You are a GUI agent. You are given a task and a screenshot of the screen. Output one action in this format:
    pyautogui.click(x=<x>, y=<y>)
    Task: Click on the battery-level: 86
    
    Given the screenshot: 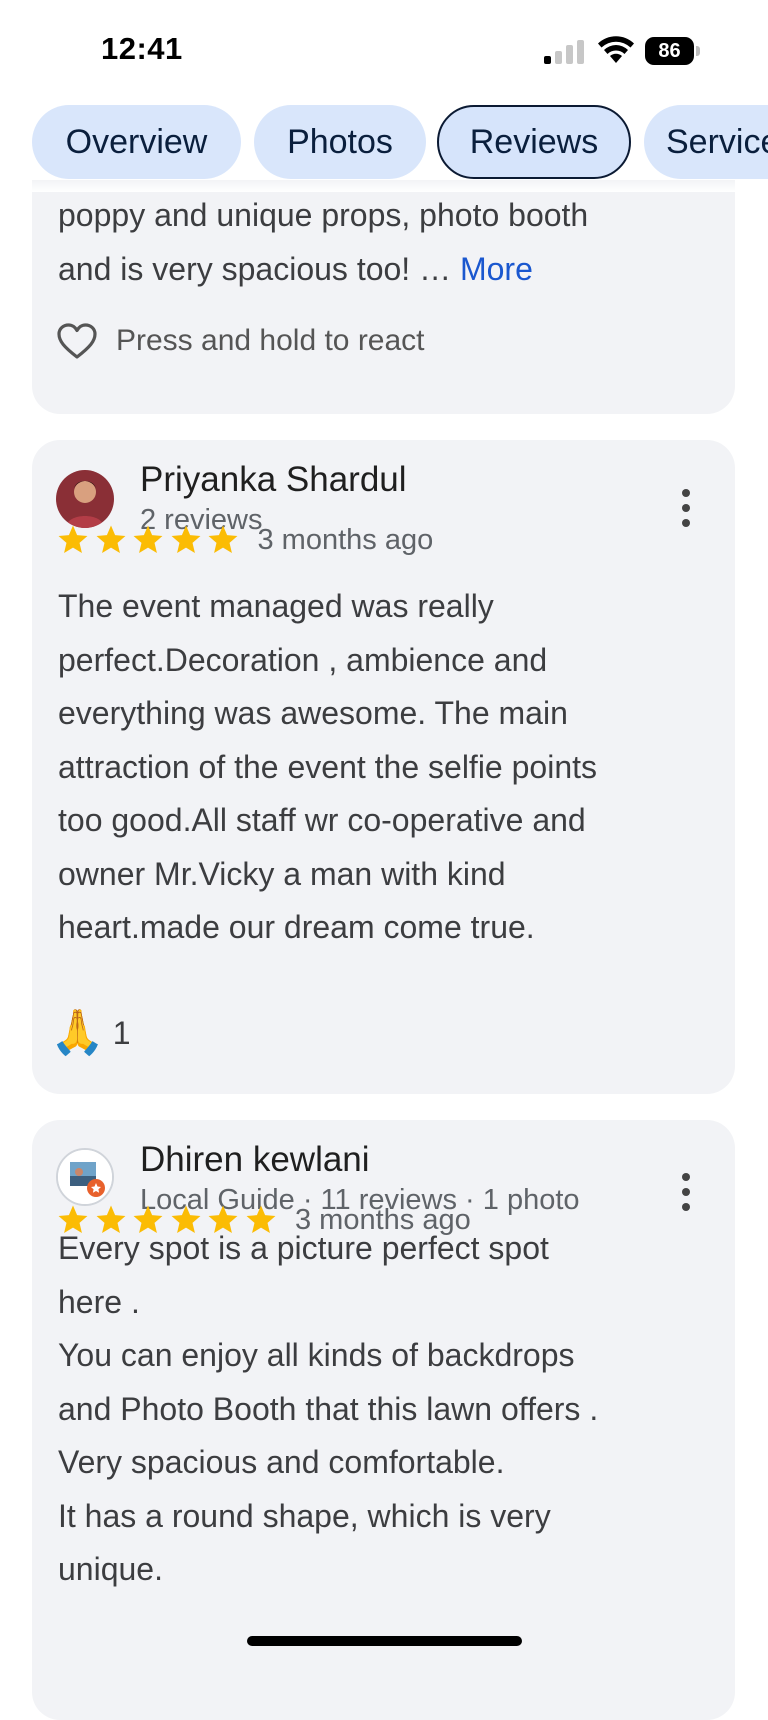 What is the action you would take?
    pyautogui.click(x=669, y=51)
    